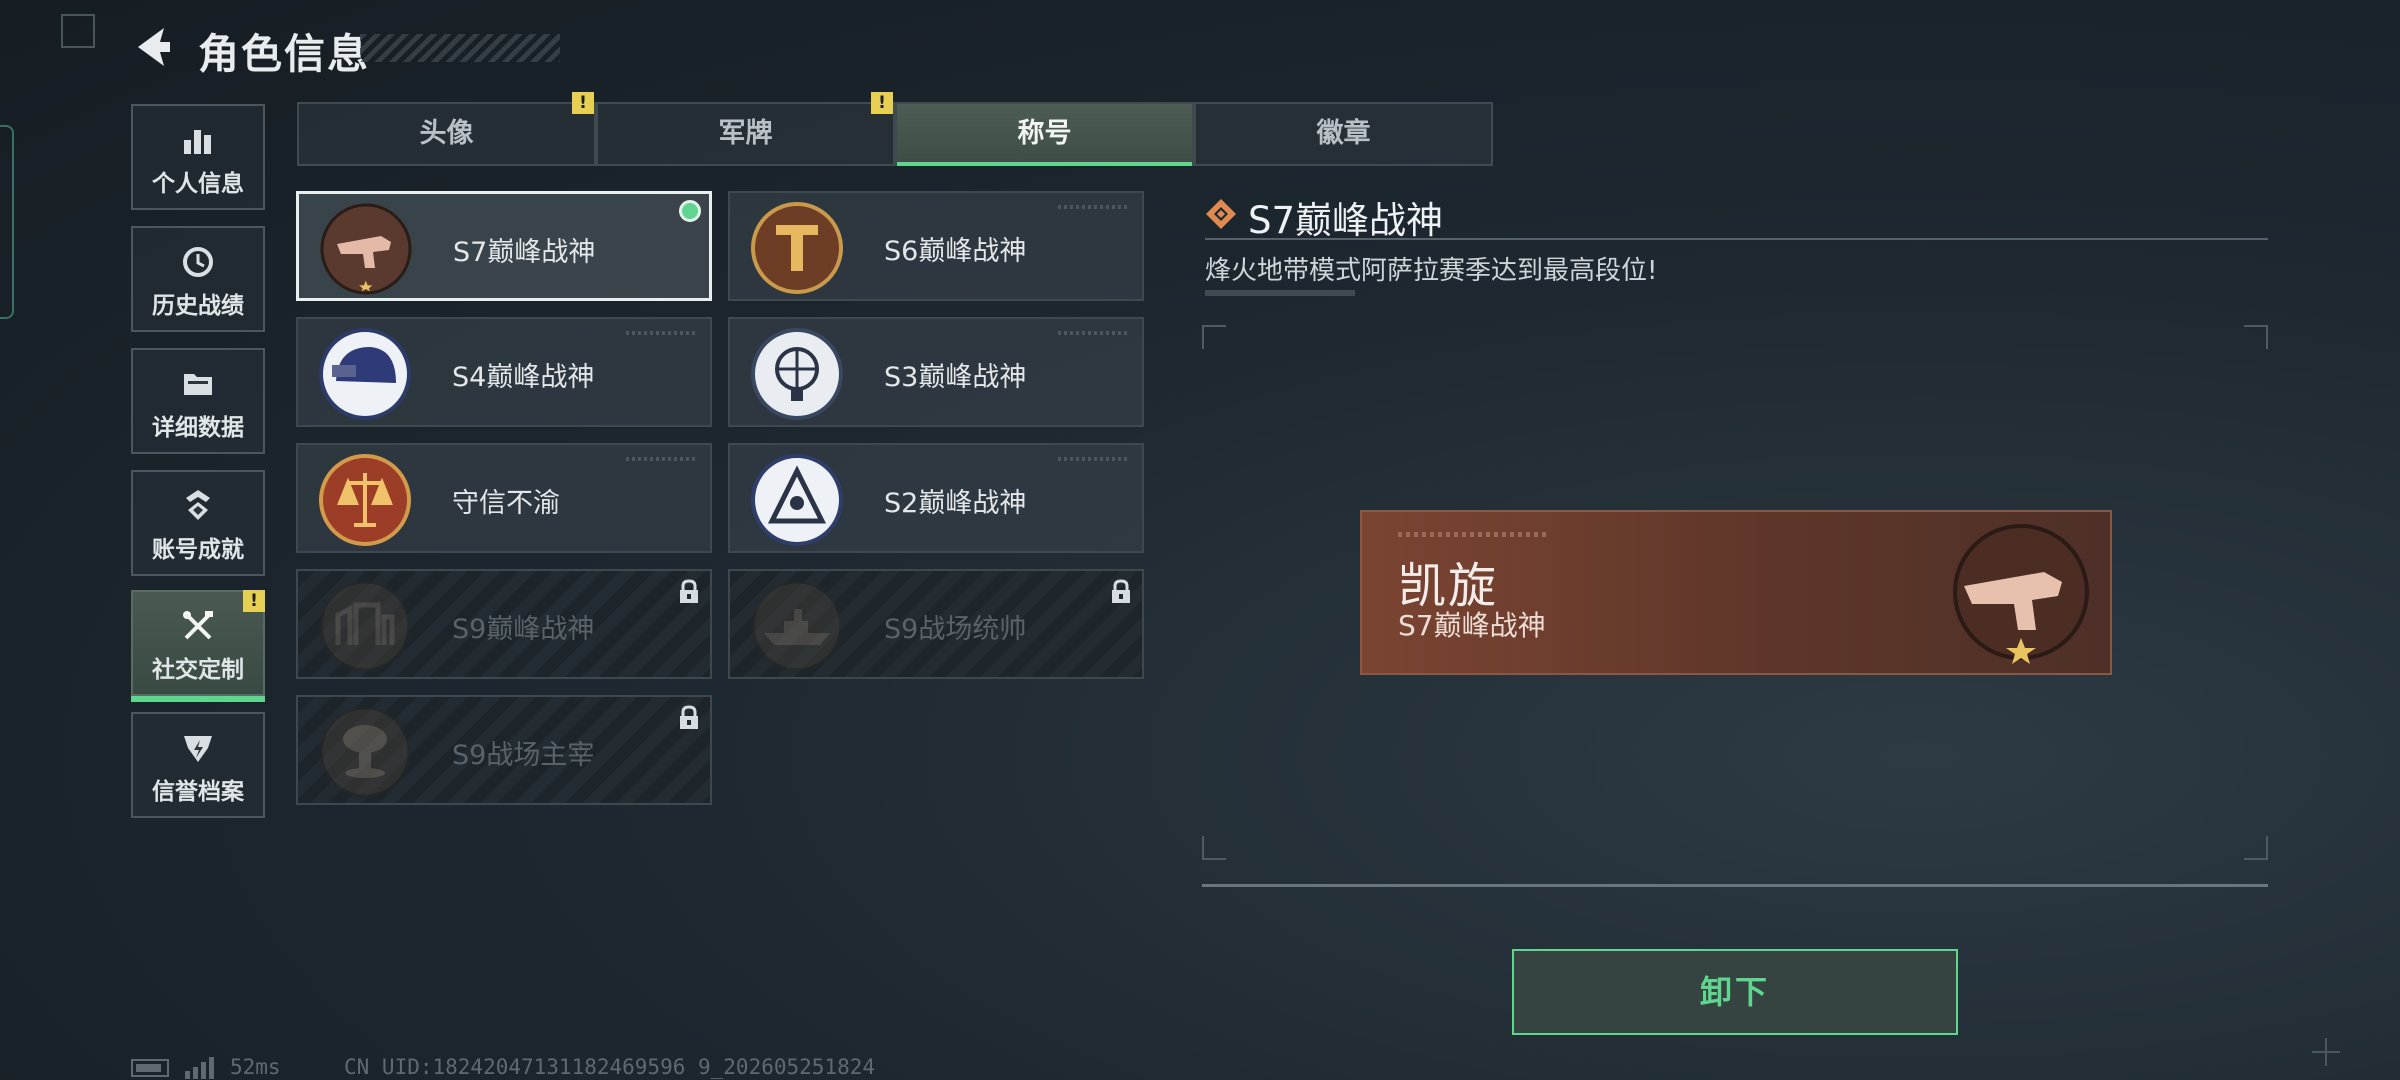  Describe the element at coordinates (198, 670) in the screenshot. I see `sidebar-item-label: 社交定制` at that location.